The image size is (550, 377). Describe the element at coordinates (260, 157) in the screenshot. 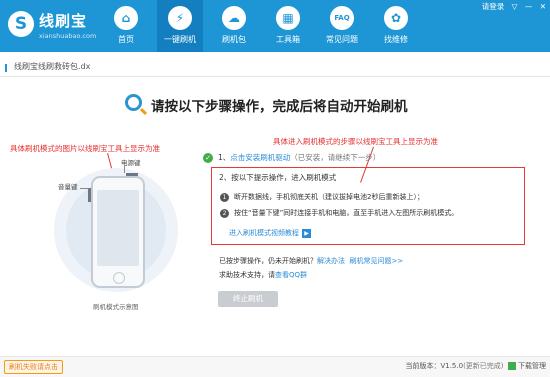

I see `install-driver-link: 点击安装刷机驱动` at that location.